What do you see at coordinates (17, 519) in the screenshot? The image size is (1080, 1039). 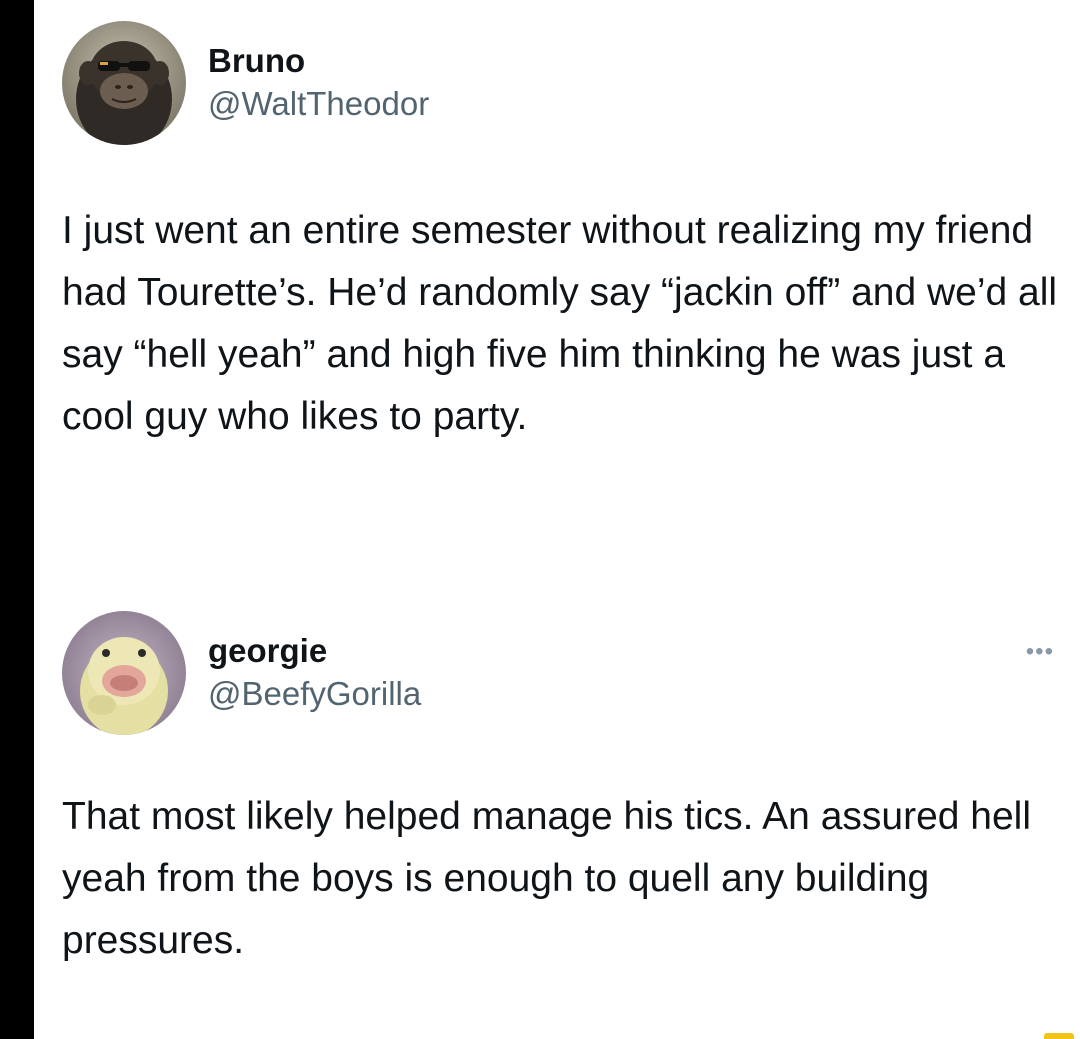 I see `left-edge-bar` at bounding box center [17, 519].